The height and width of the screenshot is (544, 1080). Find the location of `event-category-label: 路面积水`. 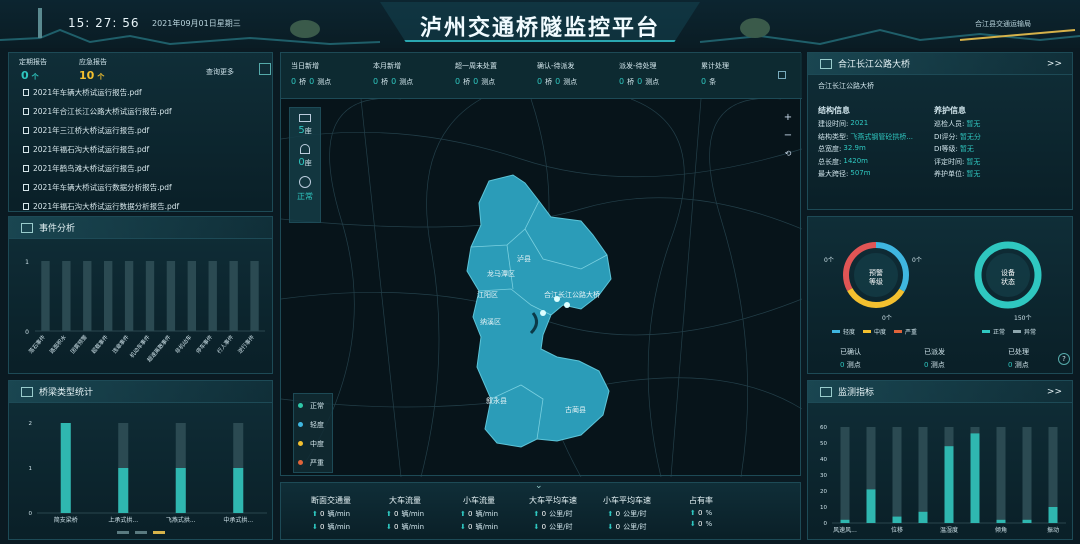

event-category-label: 路面积水 is located at coordinates (58, 344).